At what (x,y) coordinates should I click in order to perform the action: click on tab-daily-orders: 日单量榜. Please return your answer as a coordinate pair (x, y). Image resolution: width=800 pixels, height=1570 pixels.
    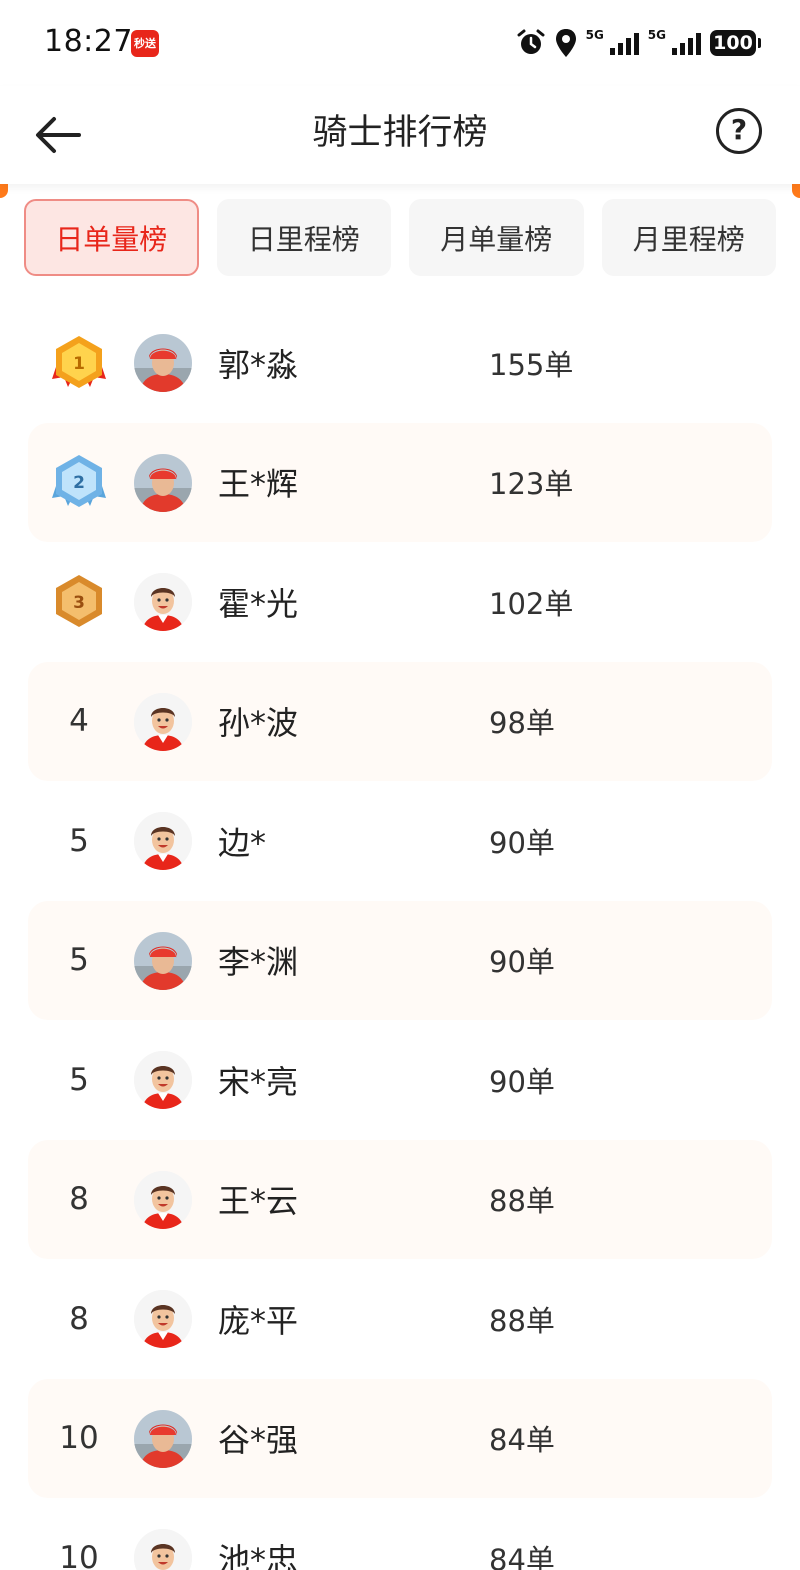
    Looking at the image, I should click on (111, 237).